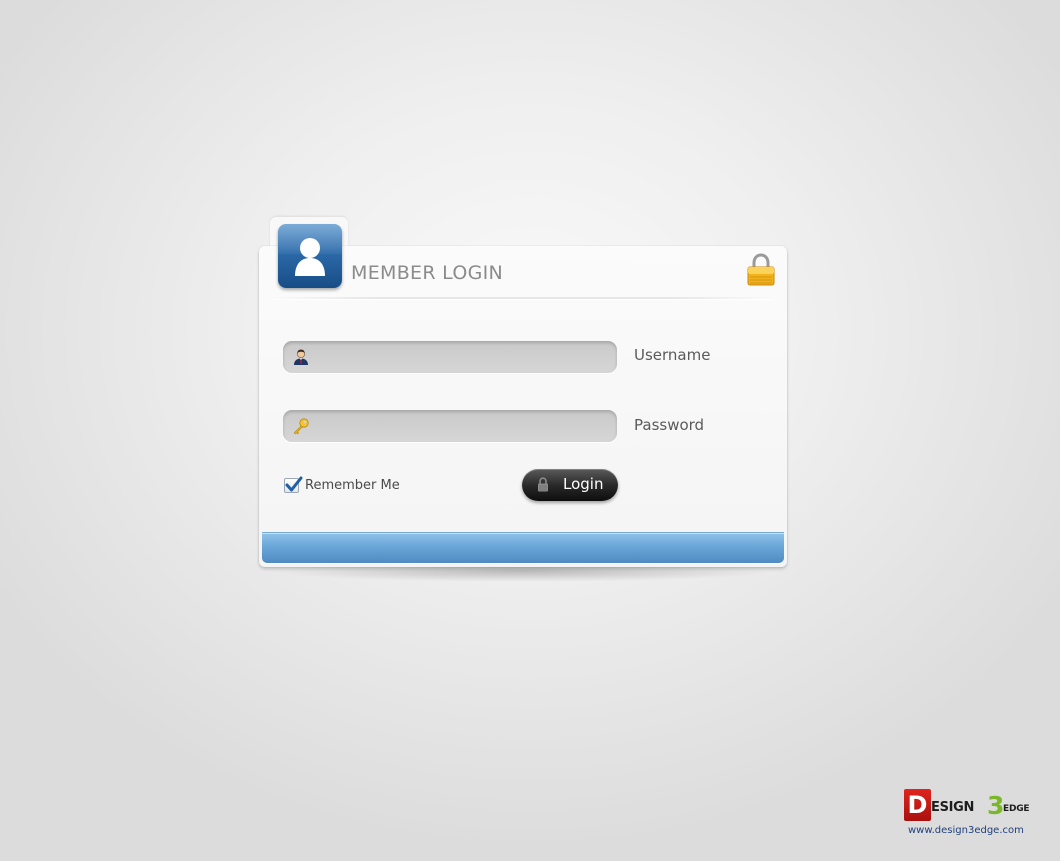 This screenshot has width=1060, height=861. What do you see at coordinates (523, 298) in the screenshot?
I see `title-divider` at bounding box center [523, 298].